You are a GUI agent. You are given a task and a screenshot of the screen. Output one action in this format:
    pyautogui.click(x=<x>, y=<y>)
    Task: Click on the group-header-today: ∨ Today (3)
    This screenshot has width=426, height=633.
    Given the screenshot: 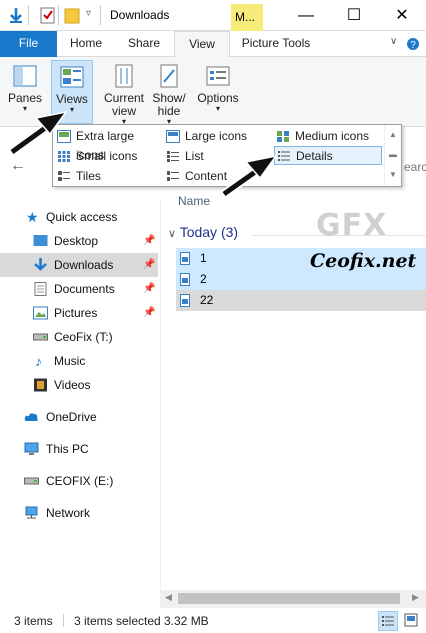 What is the action you would take?
    pyautogui.click(x=203, y=232)
    